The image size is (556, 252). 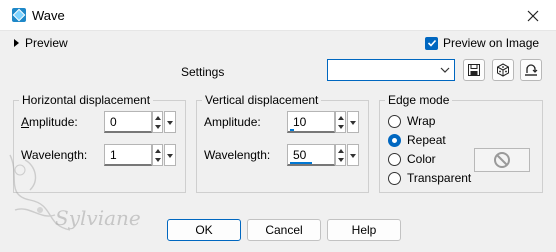 I want to click on edge-mode-title: Edge mode, so click(x=419, y=100).